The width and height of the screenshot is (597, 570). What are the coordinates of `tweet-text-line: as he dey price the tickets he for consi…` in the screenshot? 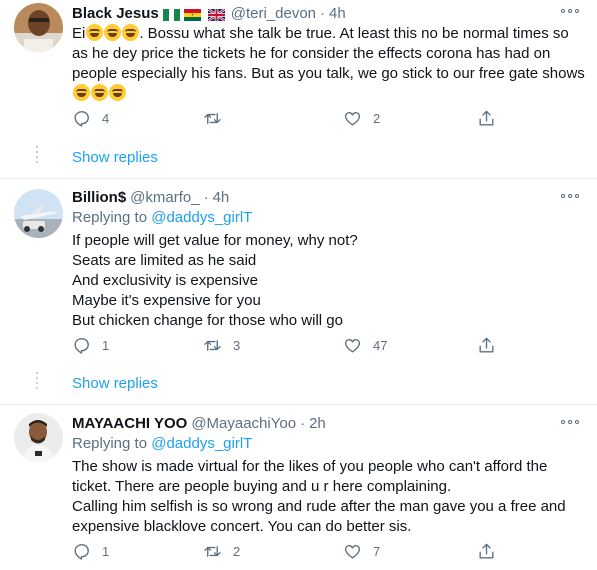 It's located at (311, 53).